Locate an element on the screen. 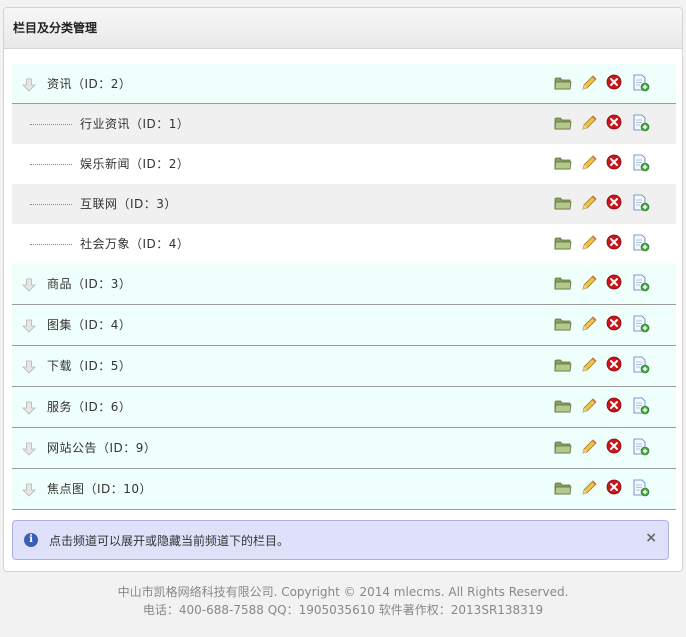 The image size is (686, 637). category-label: 焦点图（ID：10） is located at coordinates (99, 489).